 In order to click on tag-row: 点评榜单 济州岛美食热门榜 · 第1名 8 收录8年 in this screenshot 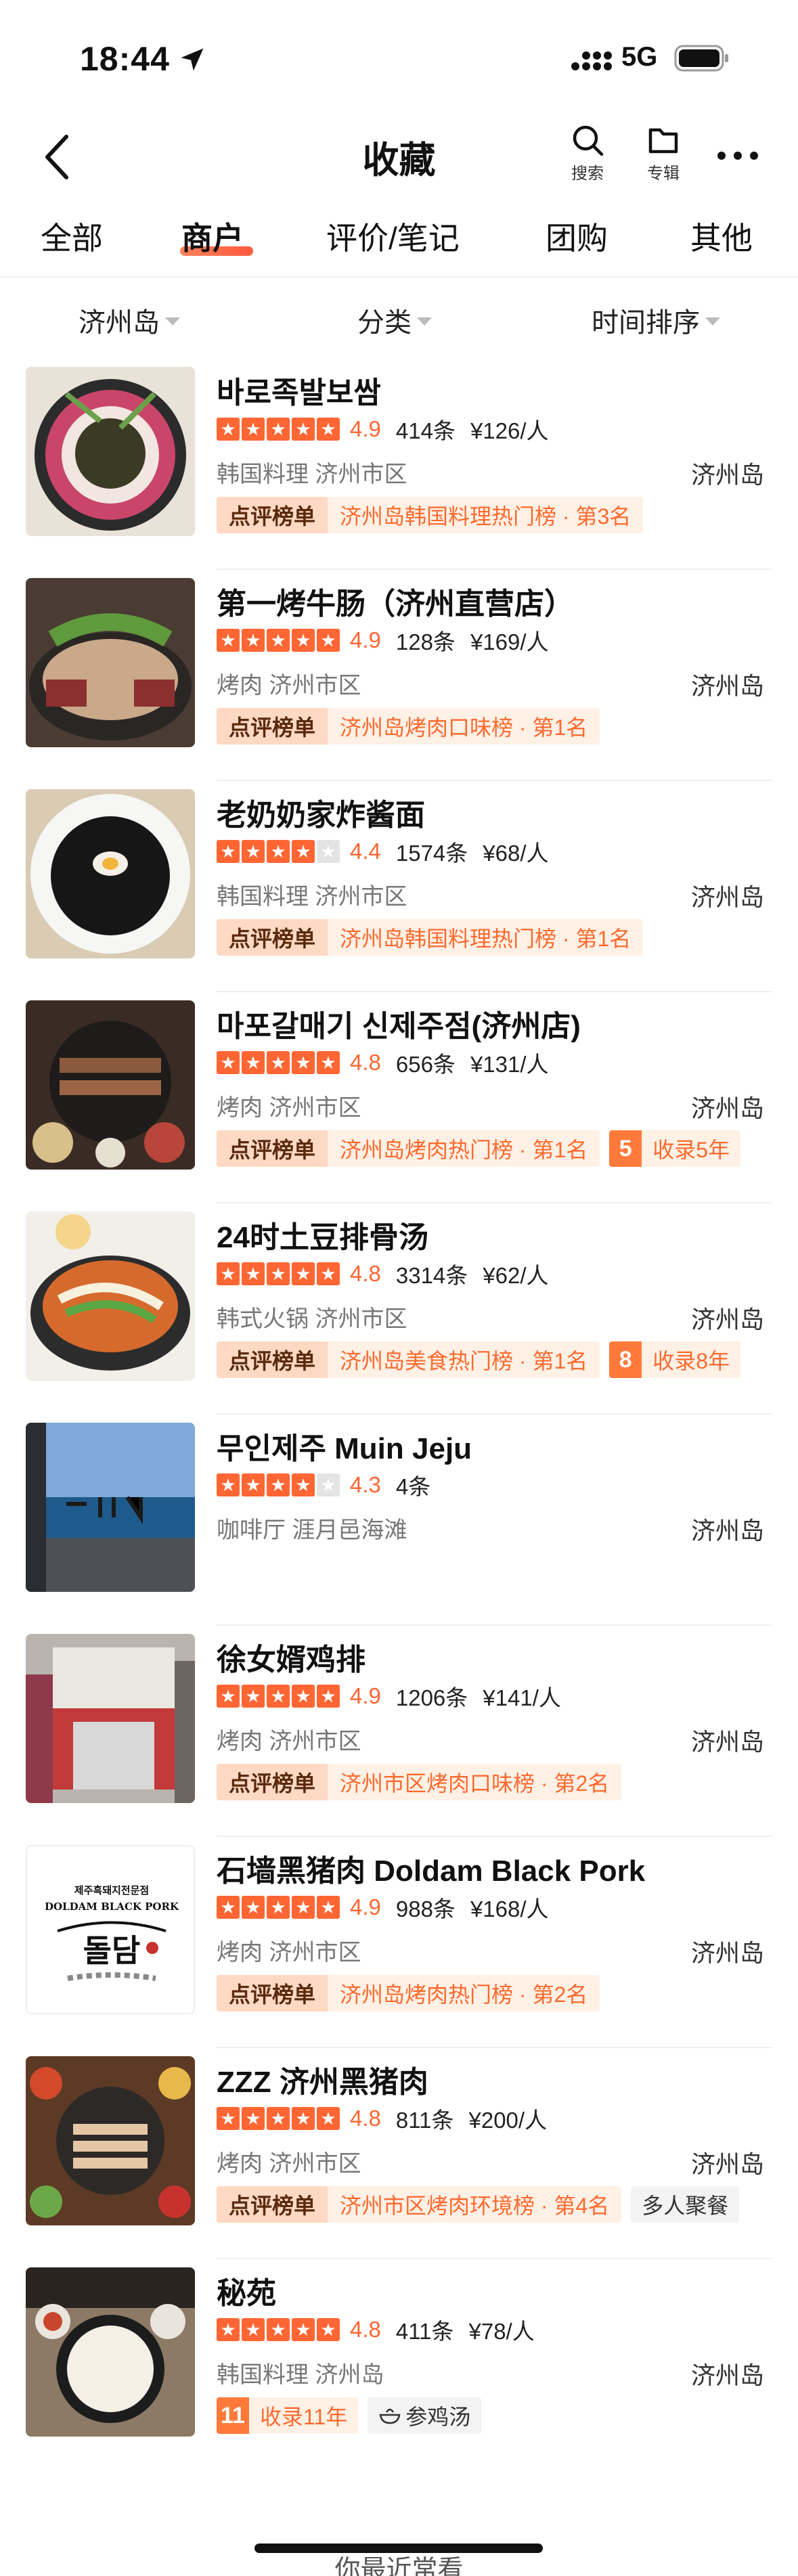, I will do `click(484, 1359)`.